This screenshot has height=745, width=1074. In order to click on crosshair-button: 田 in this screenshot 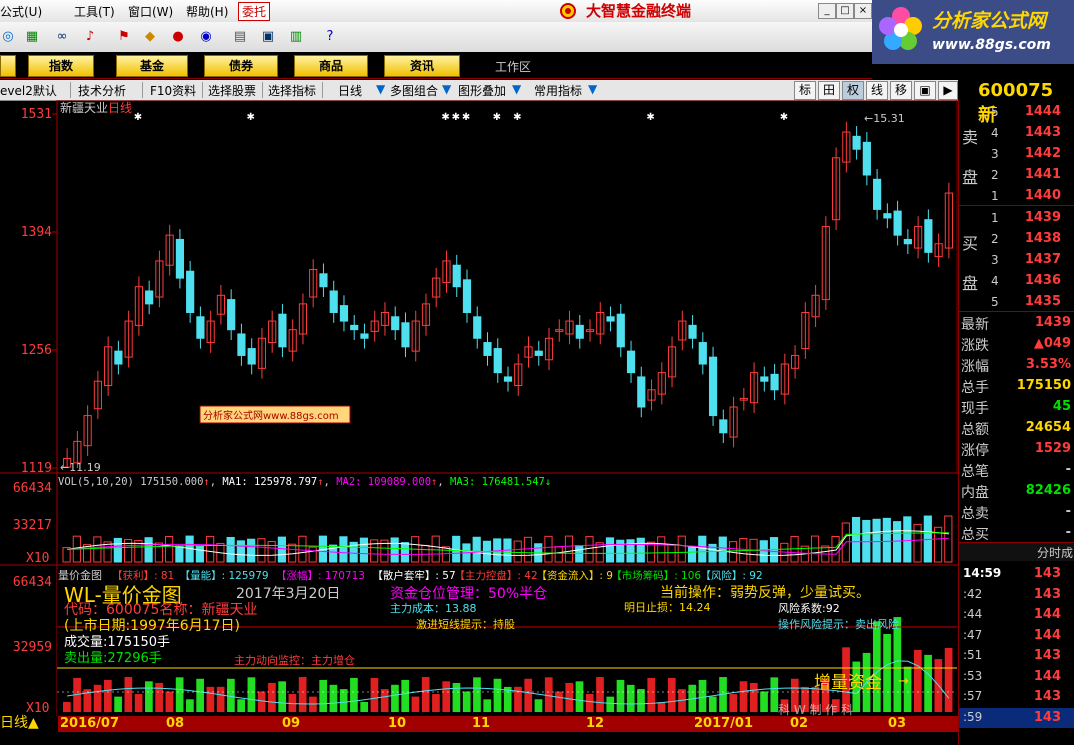, I will do `click(829, 90)`.